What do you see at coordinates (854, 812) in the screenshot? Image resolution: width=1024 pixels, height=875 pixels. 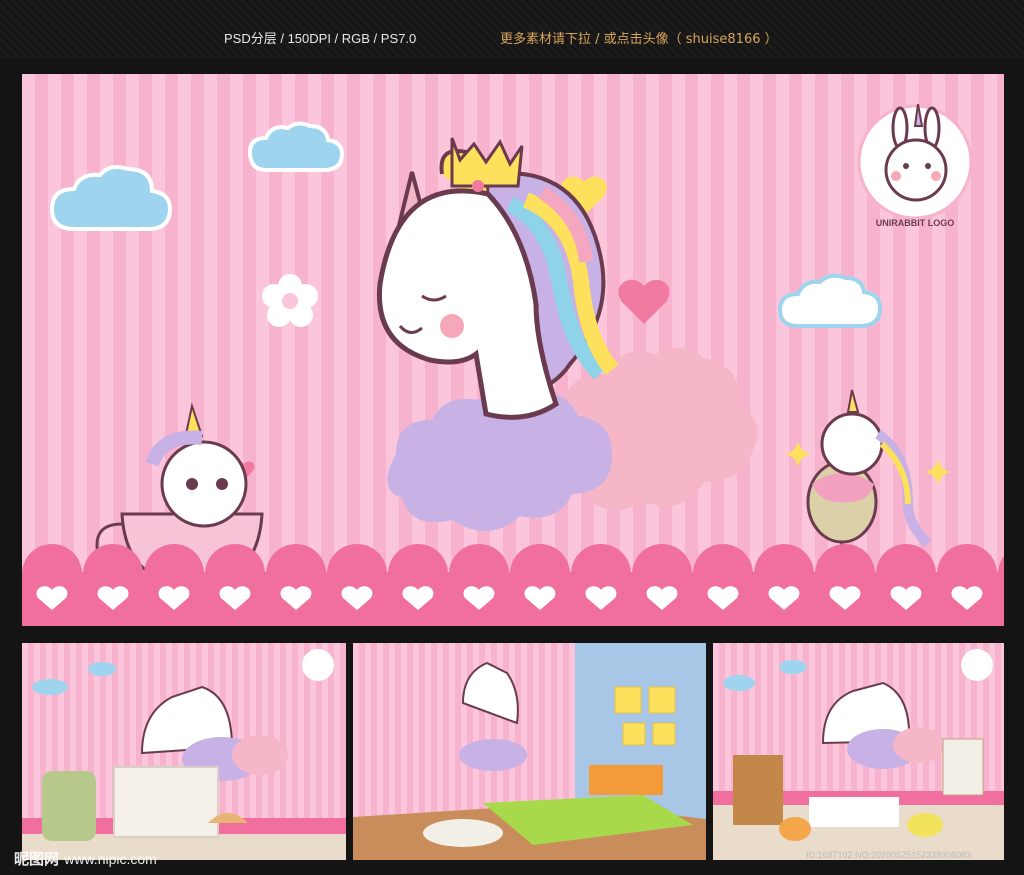 I see `kids-table` at bounding box center [854, 812].